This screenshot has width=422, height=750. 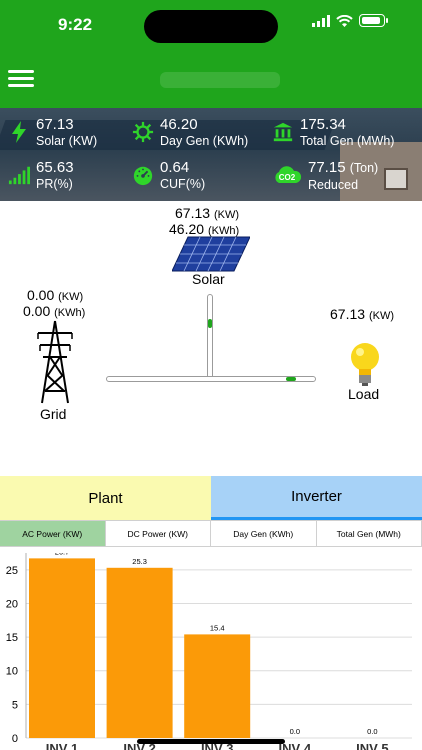 What do you see at coordinates (55, 124) in the screenshot?
I see `stat-value: 67.13` at bounding box center [55, 124].